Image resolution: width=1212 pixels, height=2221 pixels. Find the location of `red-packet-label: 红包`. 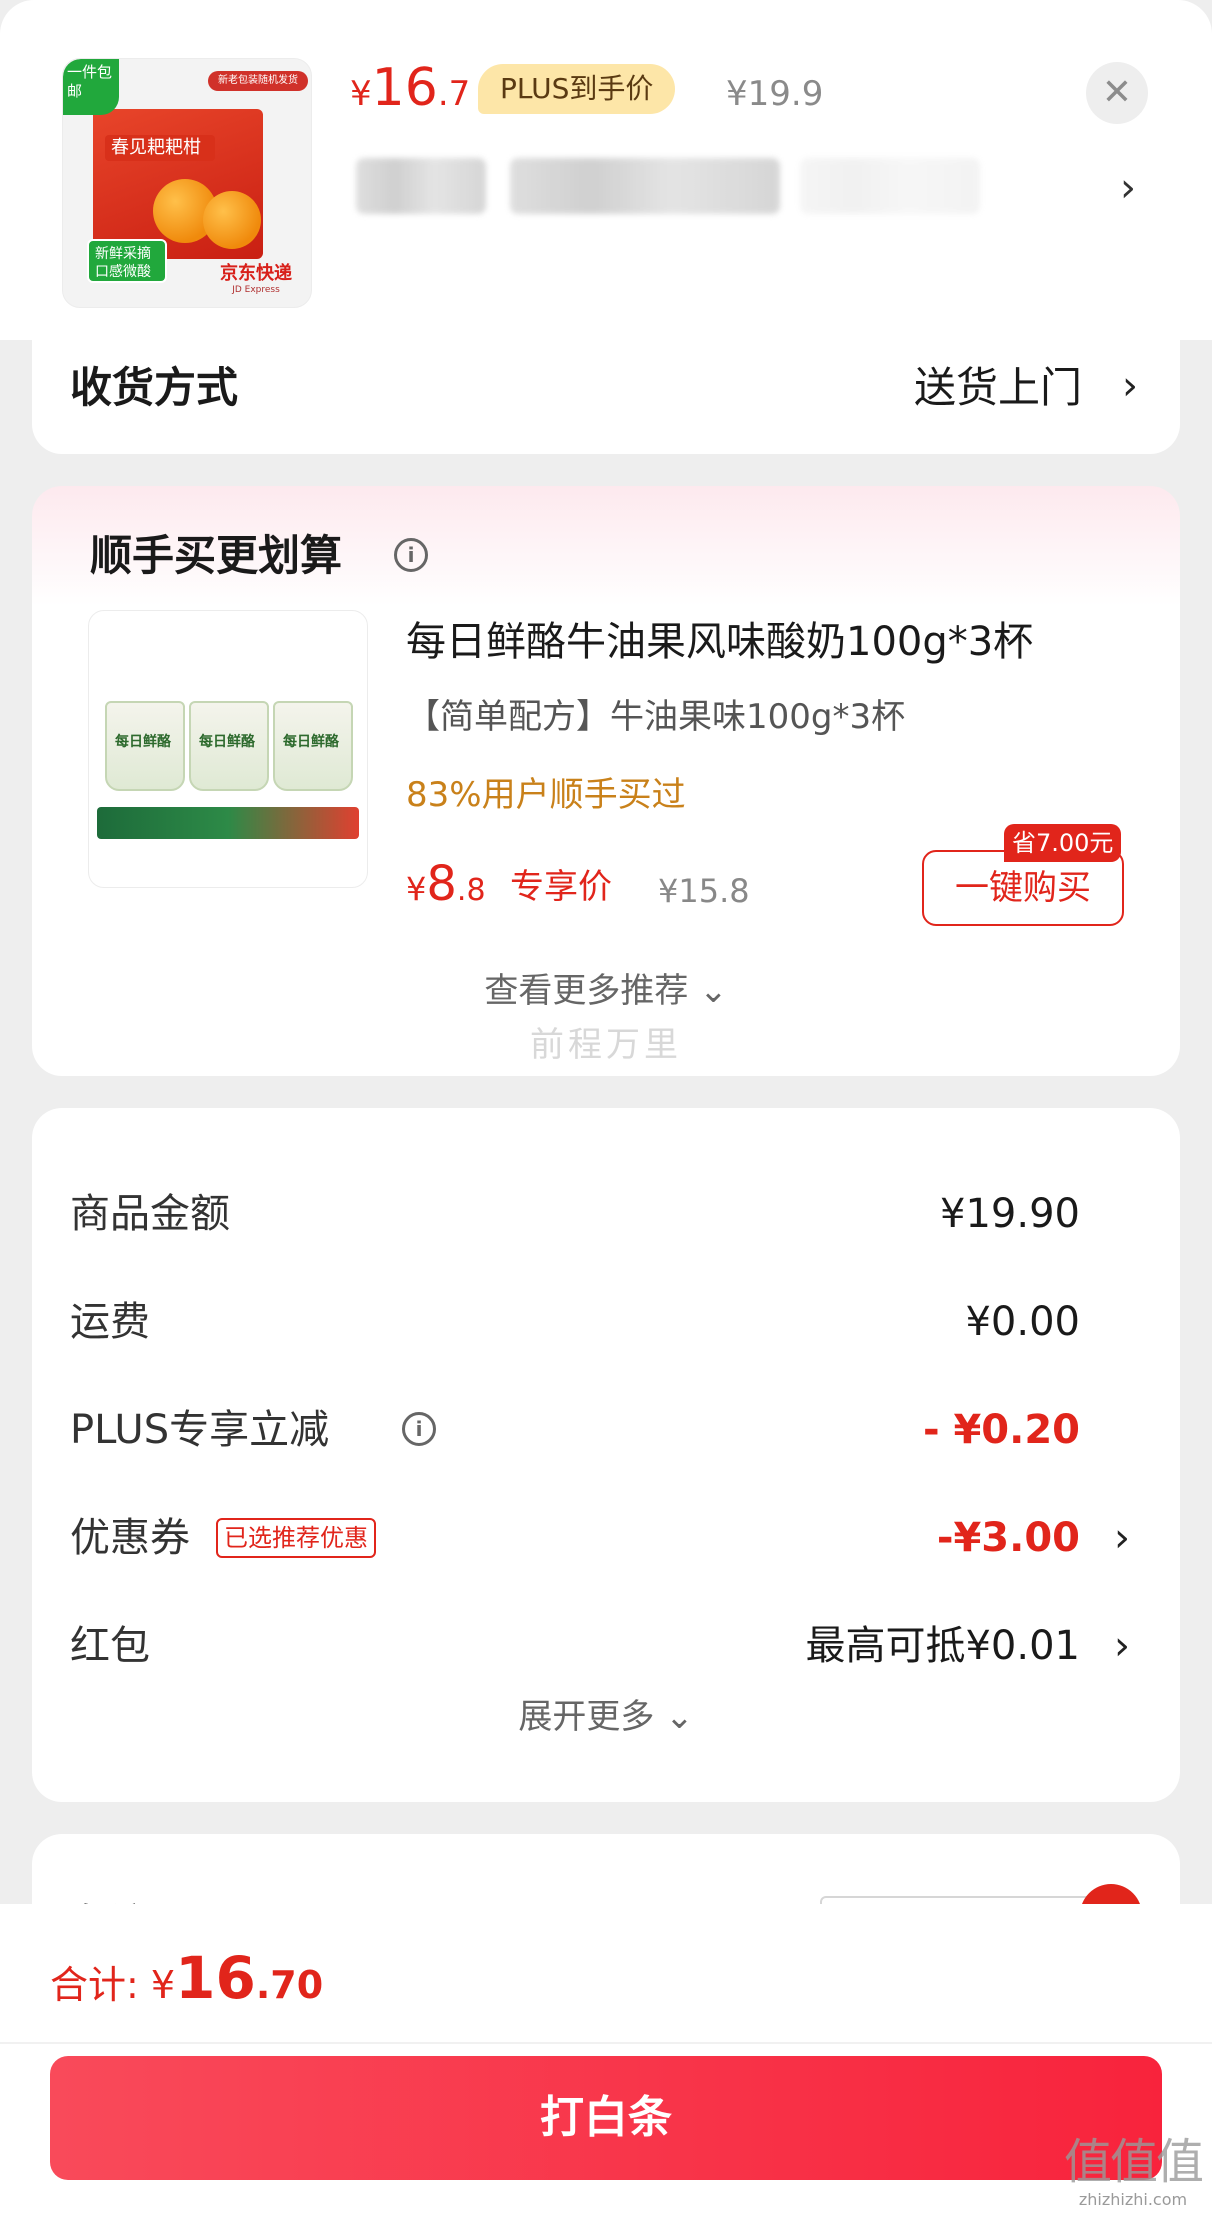

red-packet-label: 红包 is located at coordinates (110, 1646).